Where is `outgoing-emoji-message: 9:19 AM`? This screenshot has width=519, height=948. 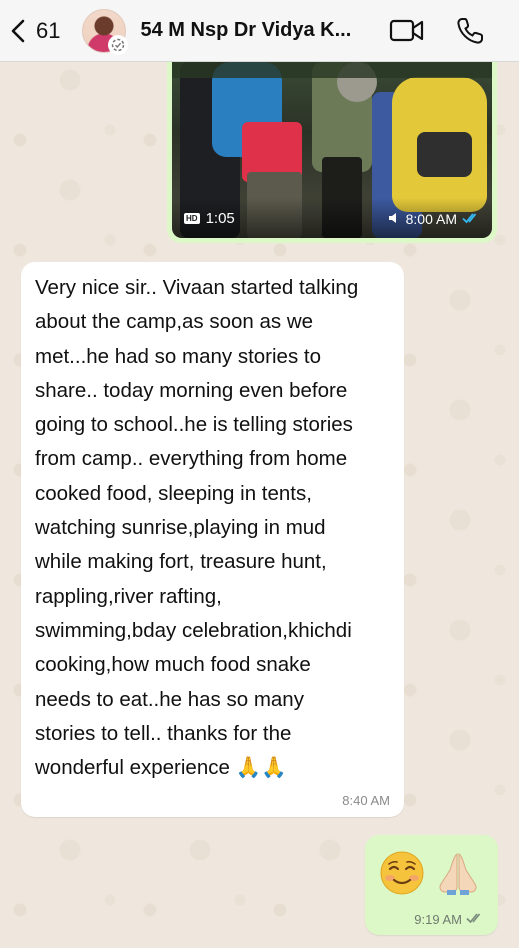
outgoing-emoji-message: 9:19 AM is located at coordinates (431, 885).